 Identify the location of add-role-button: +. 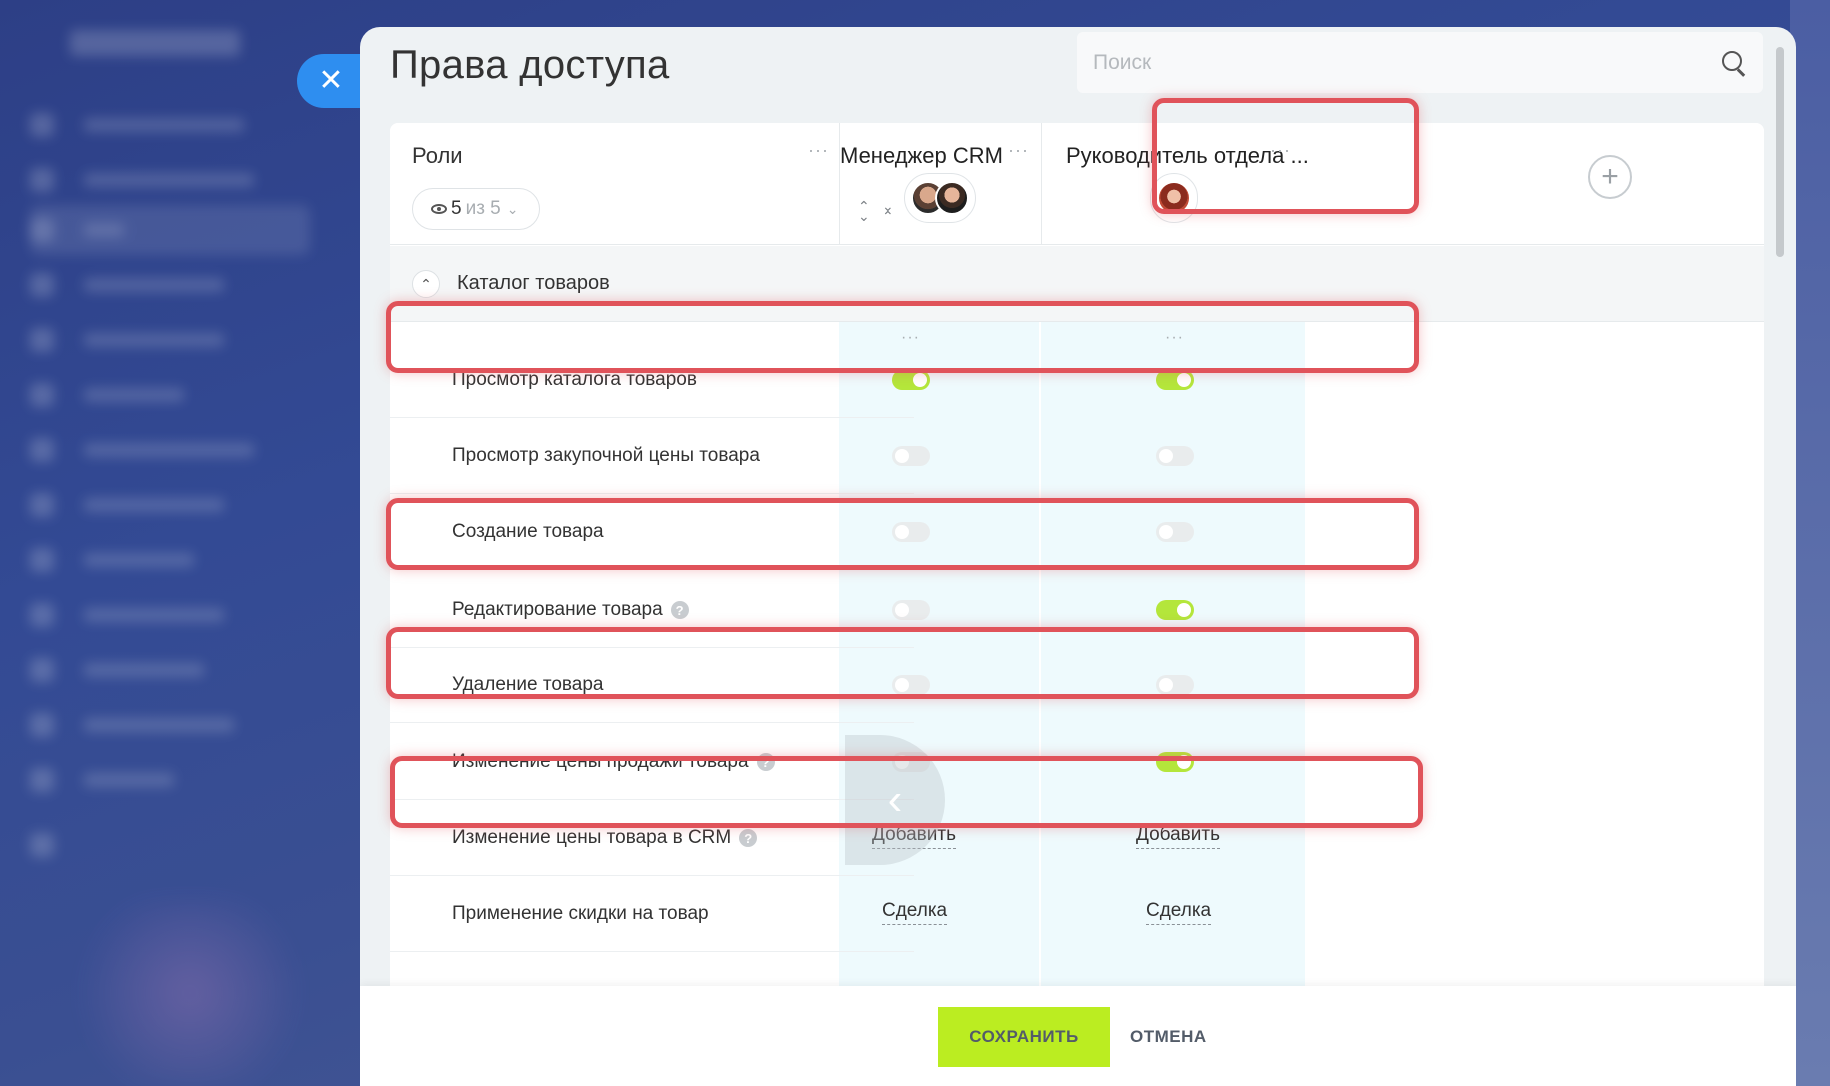
(1610, 177).